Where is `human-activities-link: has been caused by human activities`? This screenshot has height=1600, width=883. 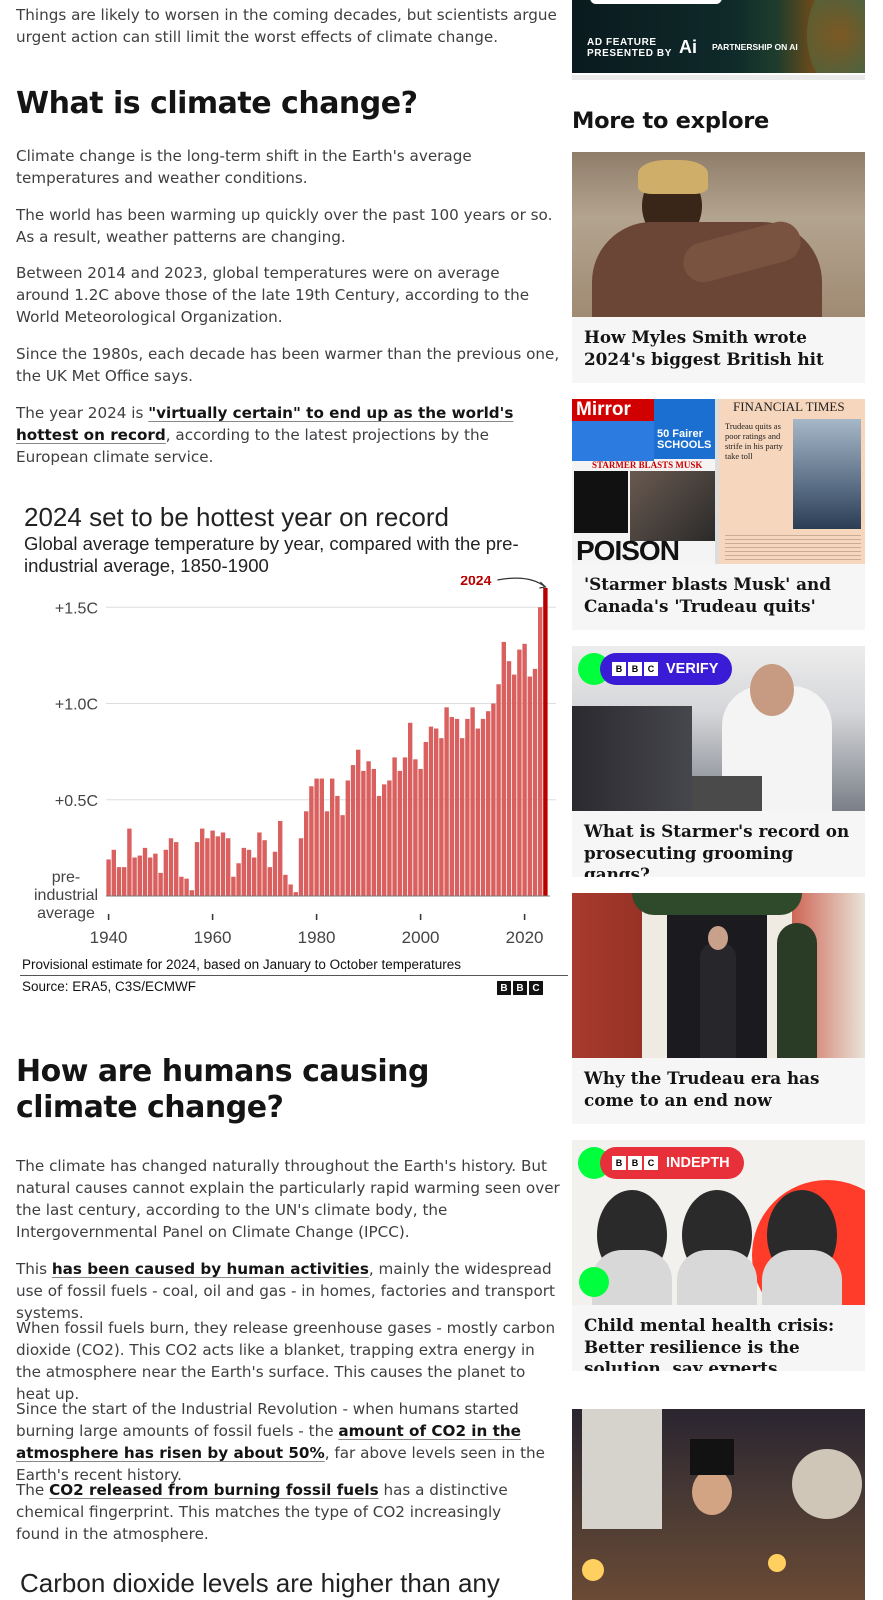 human-activities-link: has been caused by human activities is located at coordinates (210, 1269).